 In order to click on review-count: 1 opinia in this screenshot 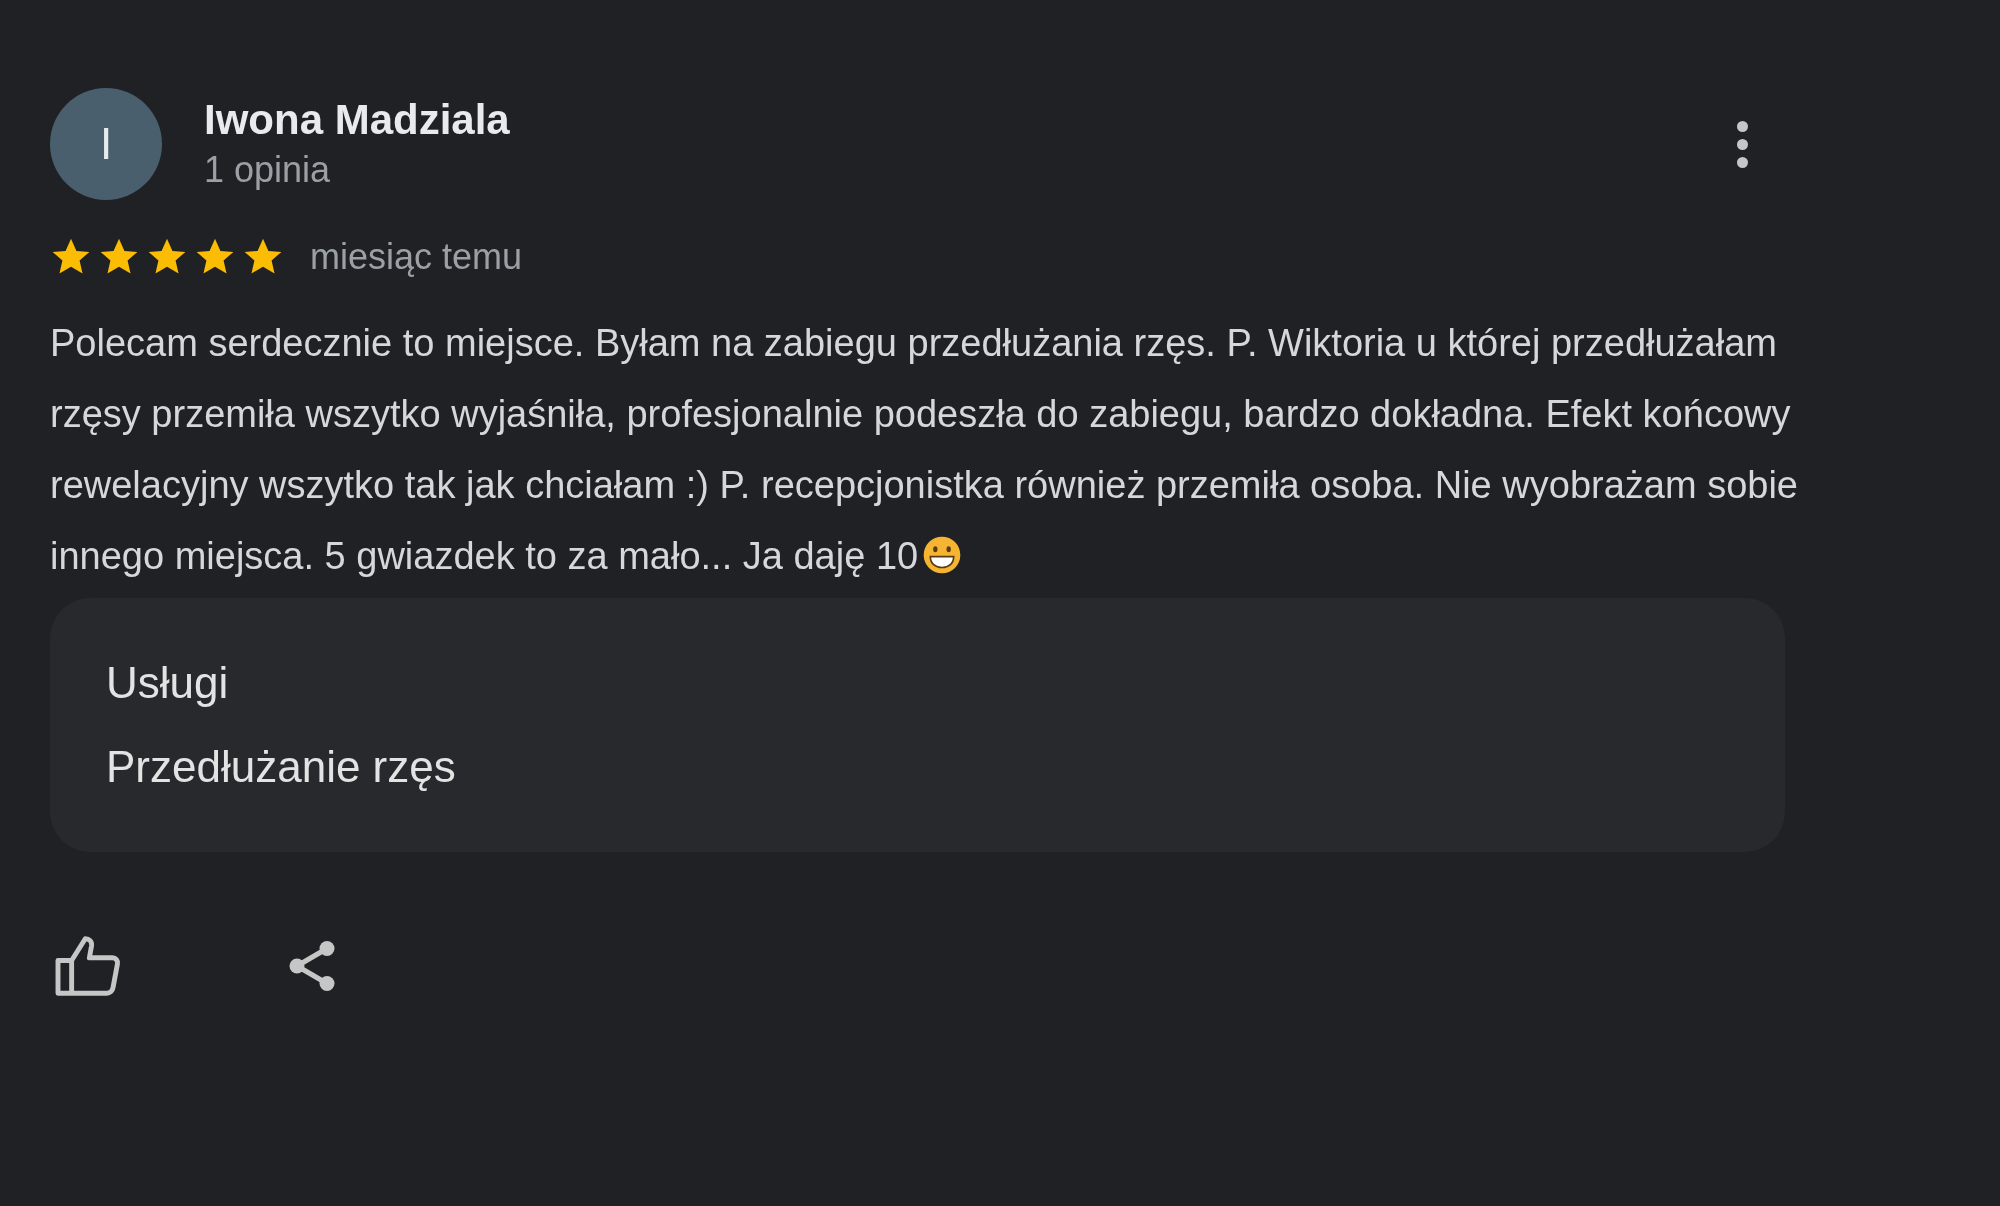, I will do `click(268, 170)`.